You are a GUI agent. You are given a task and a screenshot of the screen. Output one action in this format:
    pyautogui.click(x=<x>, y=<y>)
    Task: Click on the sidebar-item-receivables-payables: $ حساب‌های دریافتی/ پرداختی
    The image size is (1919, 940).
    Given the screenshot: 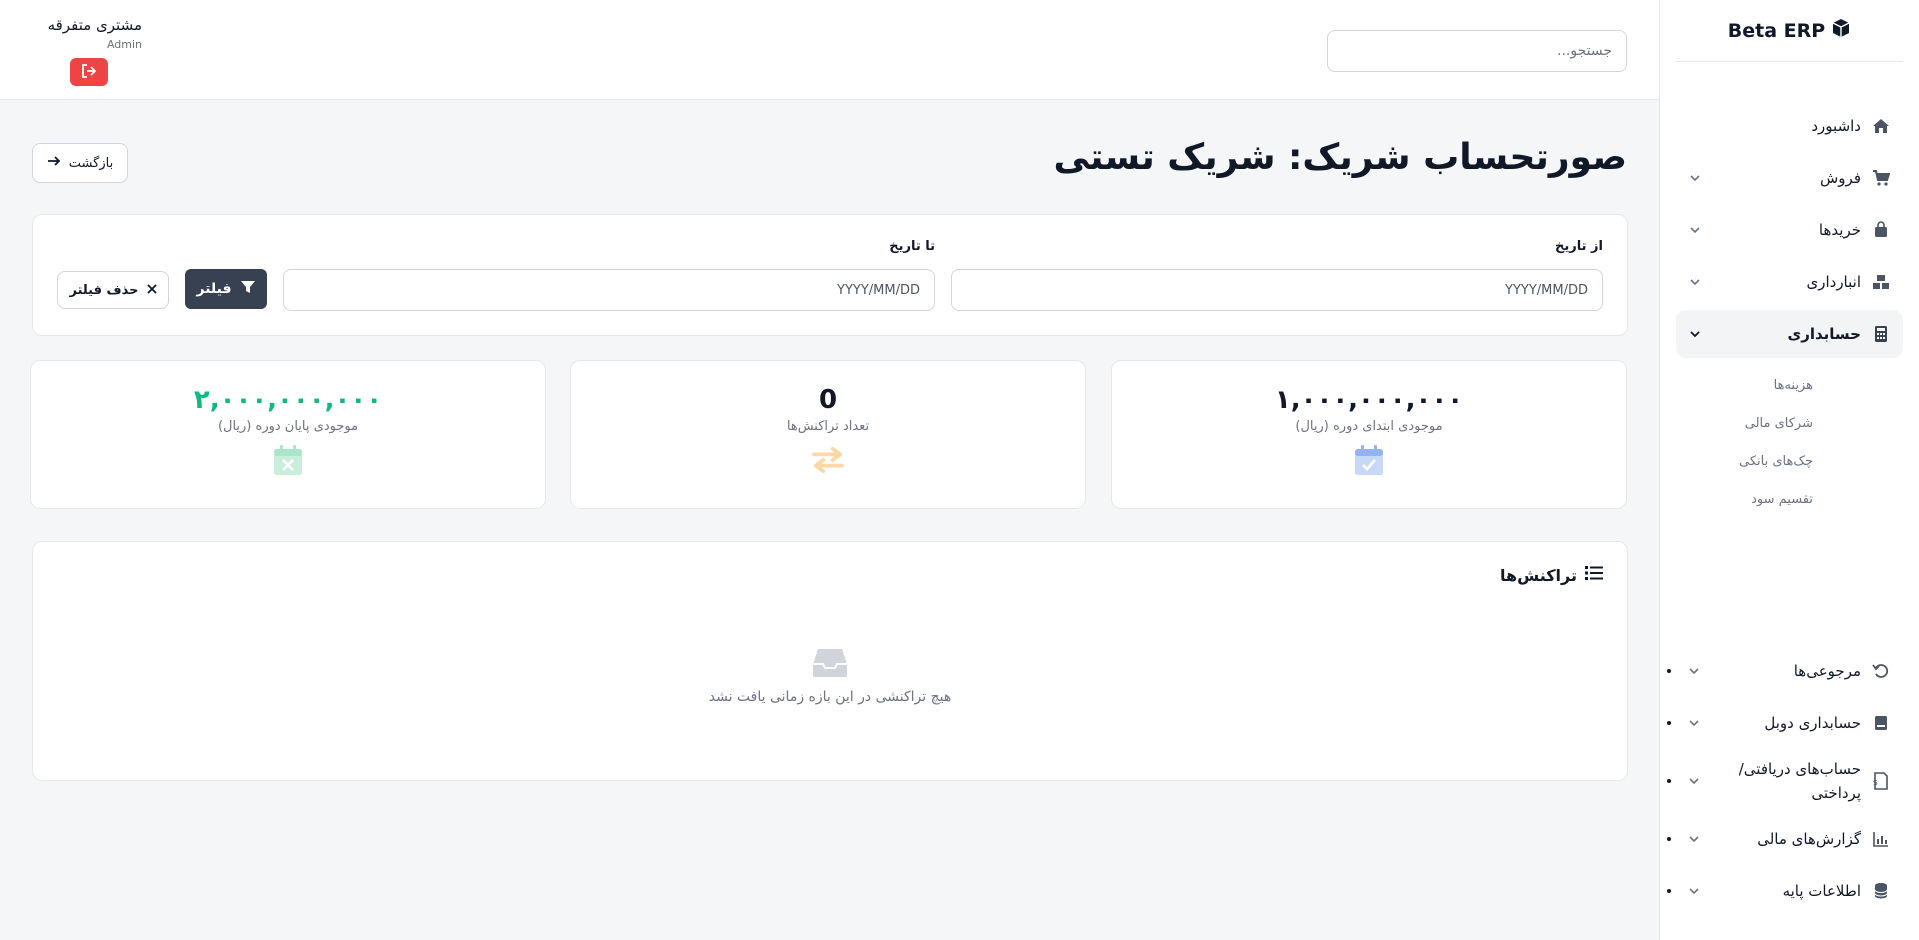 What is the action you would take?
    pyautogui.click(x=1785, y=781)
    